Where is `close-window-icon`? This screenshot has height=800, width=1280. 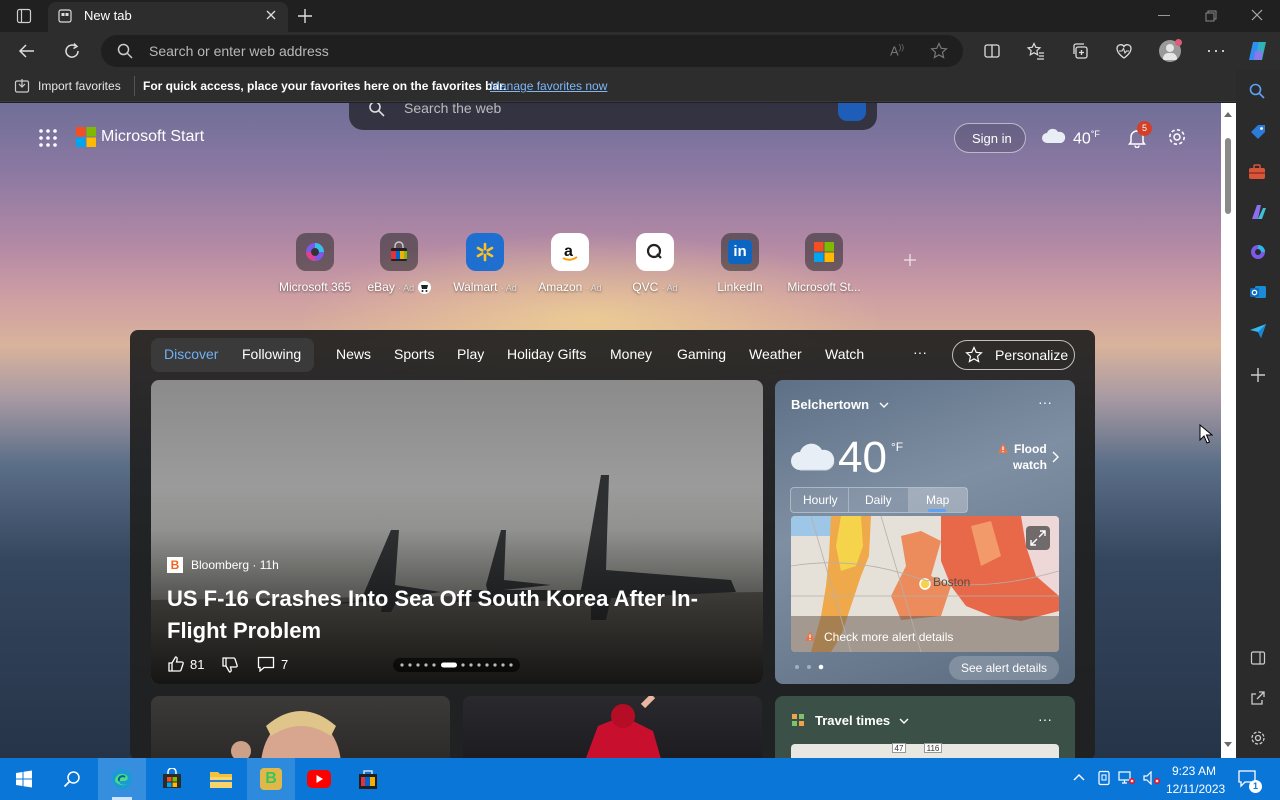 close-window-icon is located at coordinates (1257, 15).